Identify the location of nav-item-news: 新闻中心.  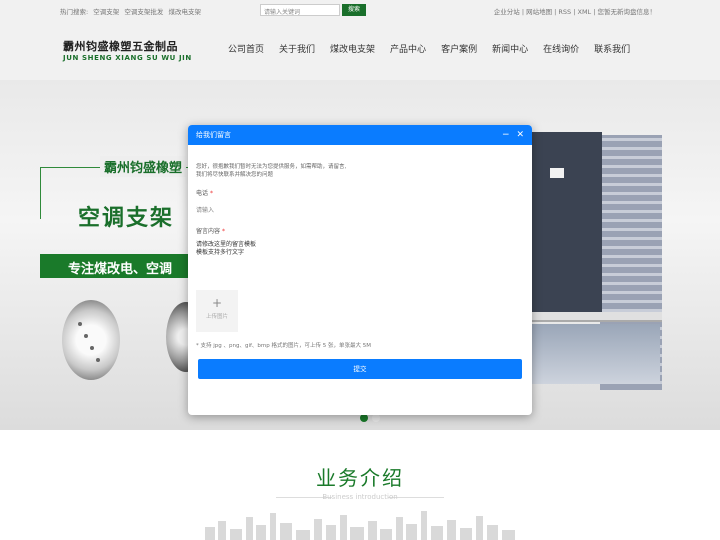
(510, 48).